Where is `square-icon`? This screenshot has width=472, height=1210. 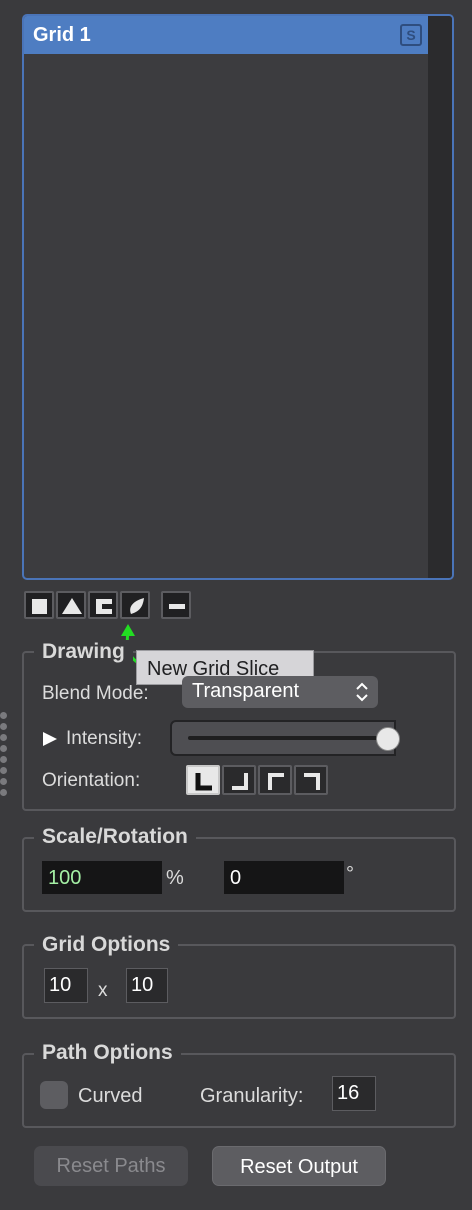
square-icon is located at coordinates (39, 606).